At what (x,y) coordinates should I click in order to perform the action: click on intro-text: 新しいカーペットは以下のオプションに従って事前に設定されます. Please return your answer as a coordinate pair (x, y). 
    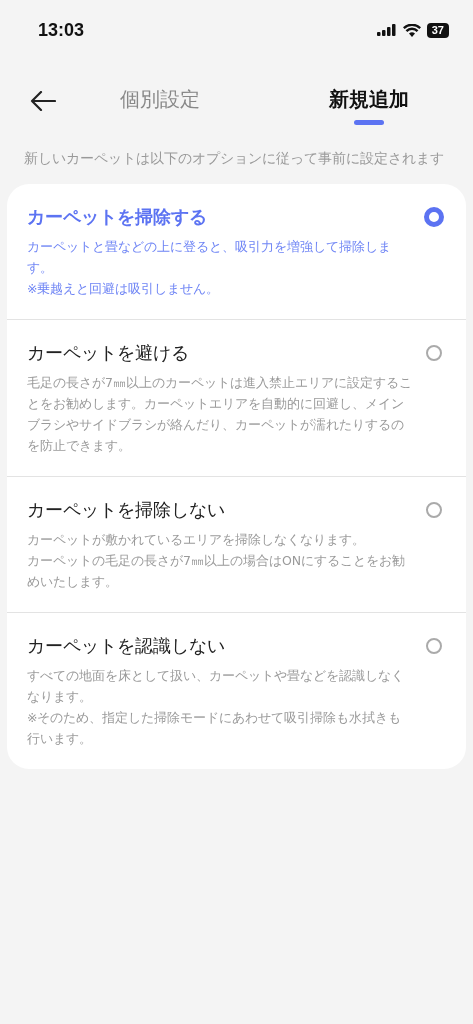
    Looking at the image, I should click on (234, 158).